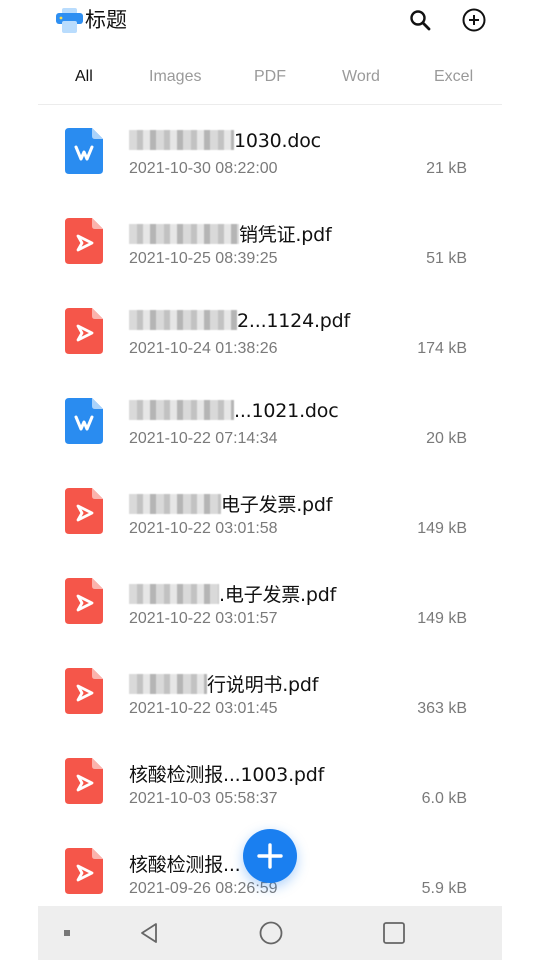 This screenshot has height=960, width=540. I want to click on file-size: 51 kB, so click(446, 258).